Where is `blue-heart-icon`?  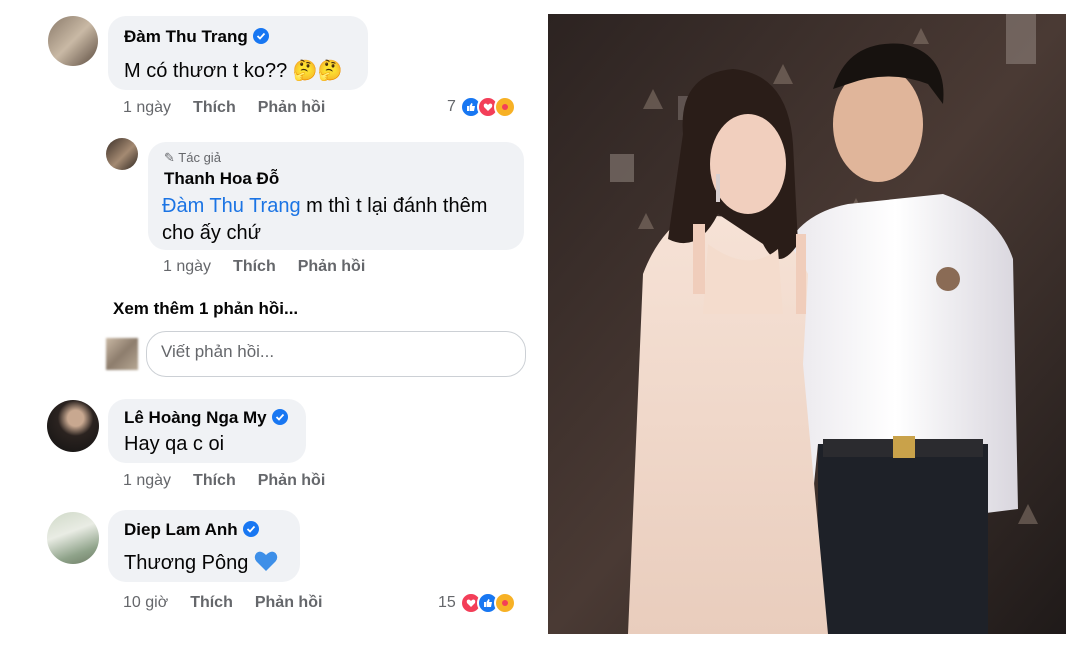
blue-heart-icon is located at coordinates (266, 564).